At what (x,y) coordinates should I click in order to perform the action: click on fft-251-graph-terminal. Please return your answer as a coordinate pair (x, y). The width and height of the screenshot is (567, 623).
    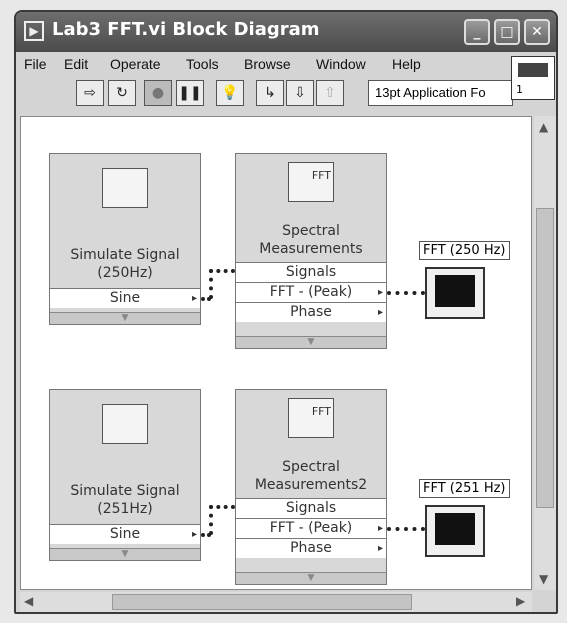
    Looking at the image, I should click on (455, 531).